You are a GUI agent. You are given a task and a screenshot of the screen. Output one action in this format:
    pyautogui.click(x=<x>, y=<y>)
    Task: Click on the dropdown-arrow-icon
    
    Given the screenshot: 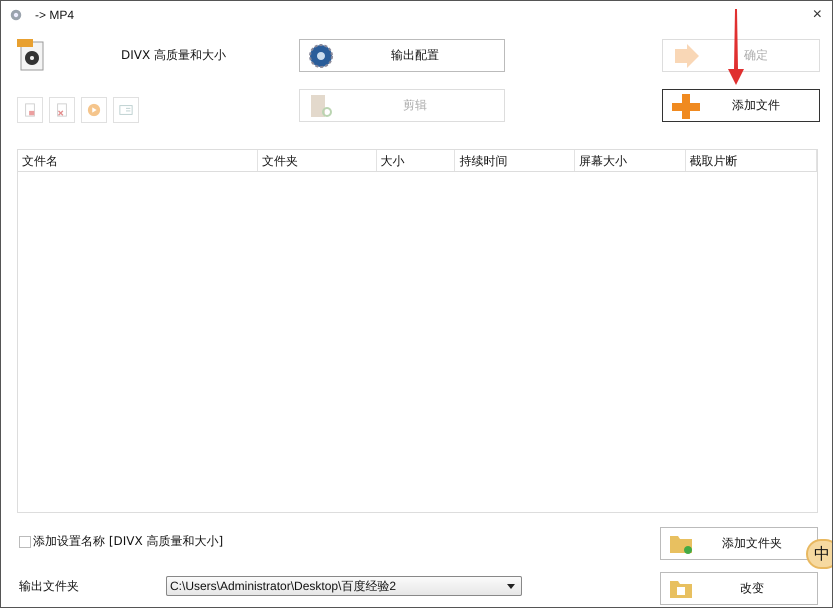 What is the action you would take?
    pyautogui.click(x=511, y=586)
    